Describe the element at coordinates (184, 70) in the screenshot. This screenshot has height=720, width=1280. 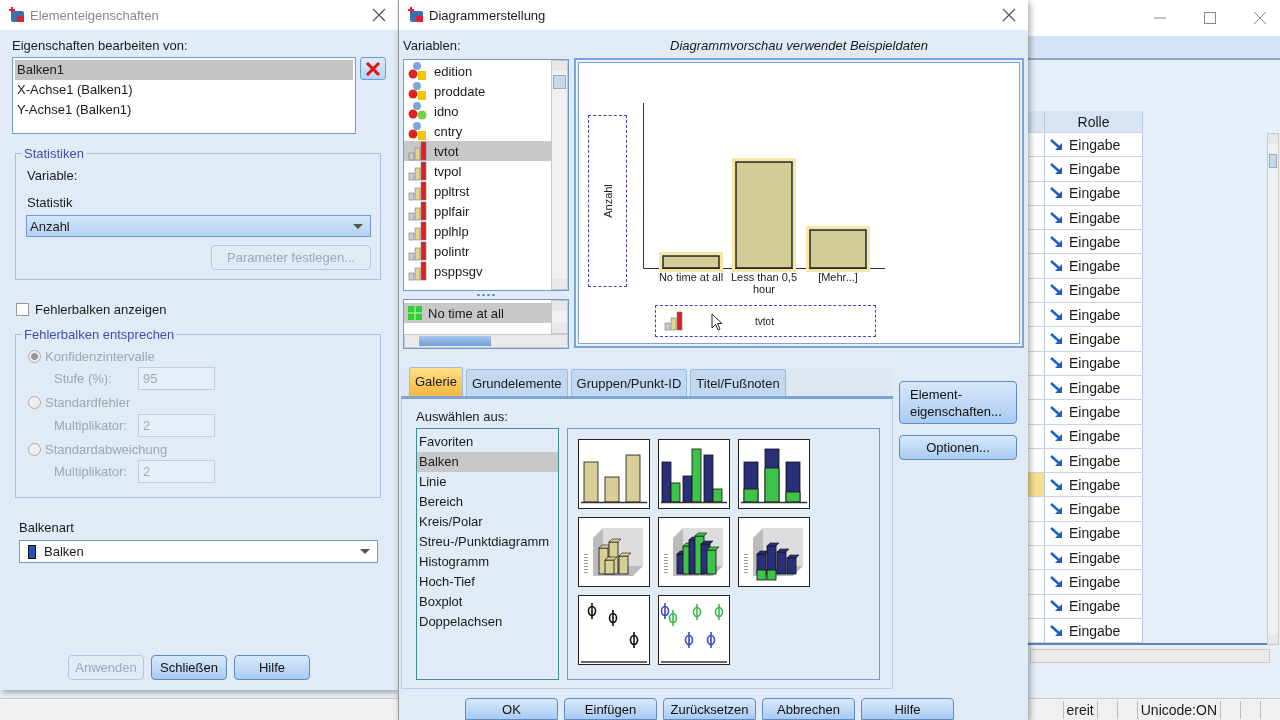
I see `list-item: Balken1` at that location.